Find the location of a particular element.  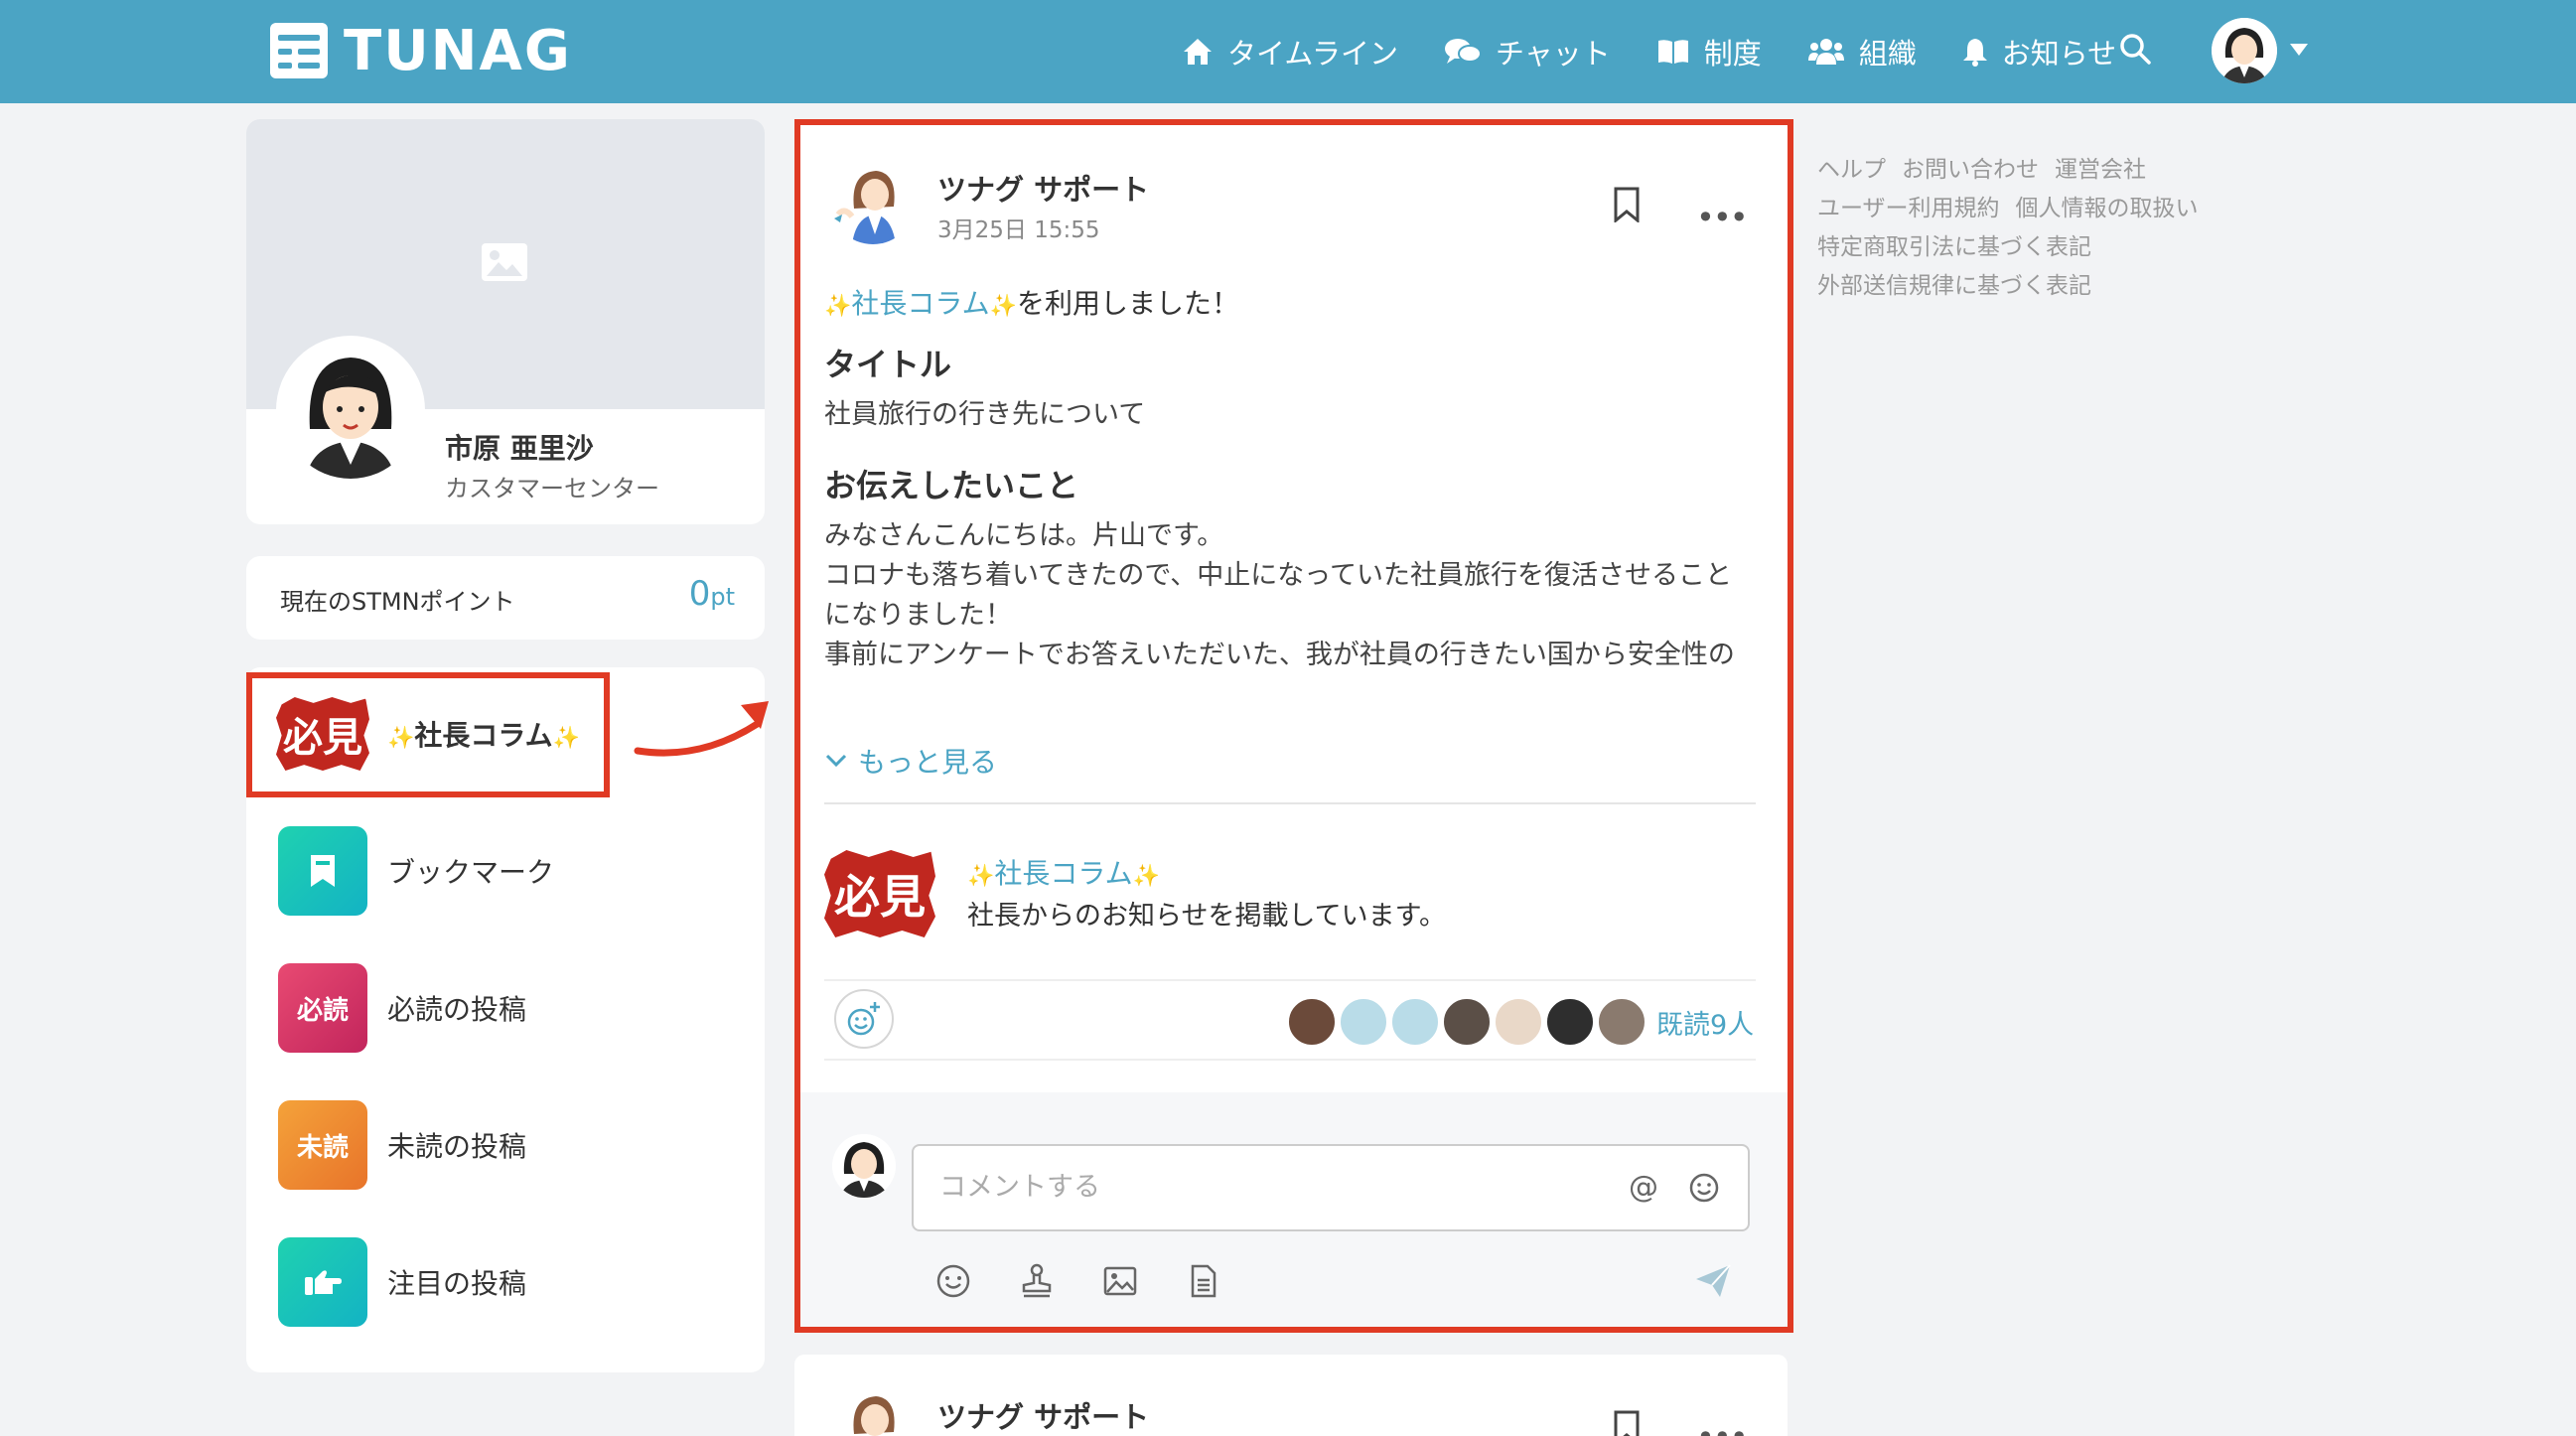

bell-icon is located at coordinates (1975, 53).